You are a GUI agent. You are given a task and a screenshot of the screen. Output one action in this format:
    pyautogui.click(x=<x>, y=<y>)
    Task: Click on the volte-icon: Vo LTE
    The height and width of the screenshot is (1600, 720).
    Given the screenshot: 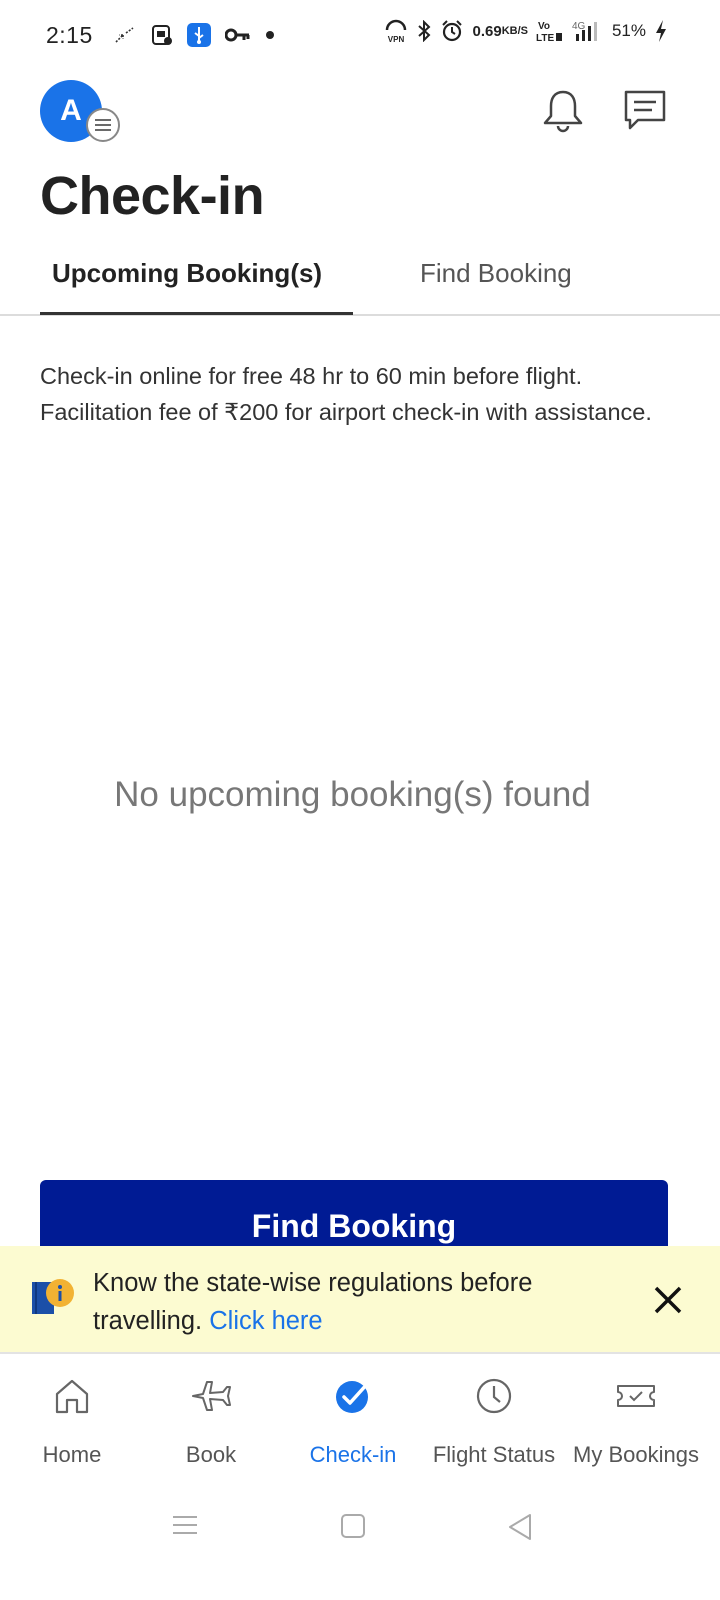 What is the action you would take?
    pyautogui.click(x=550, y=31)
    